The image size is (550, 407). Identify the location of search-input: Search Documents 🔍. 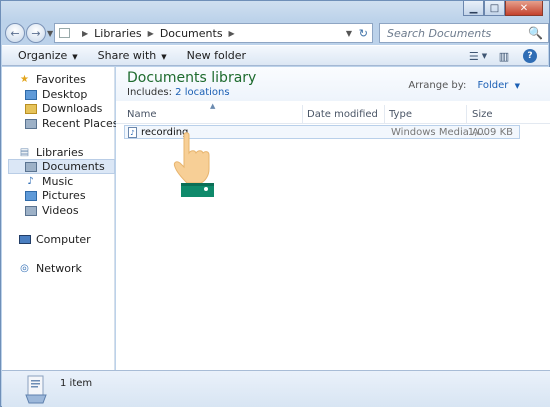
(464, 33).